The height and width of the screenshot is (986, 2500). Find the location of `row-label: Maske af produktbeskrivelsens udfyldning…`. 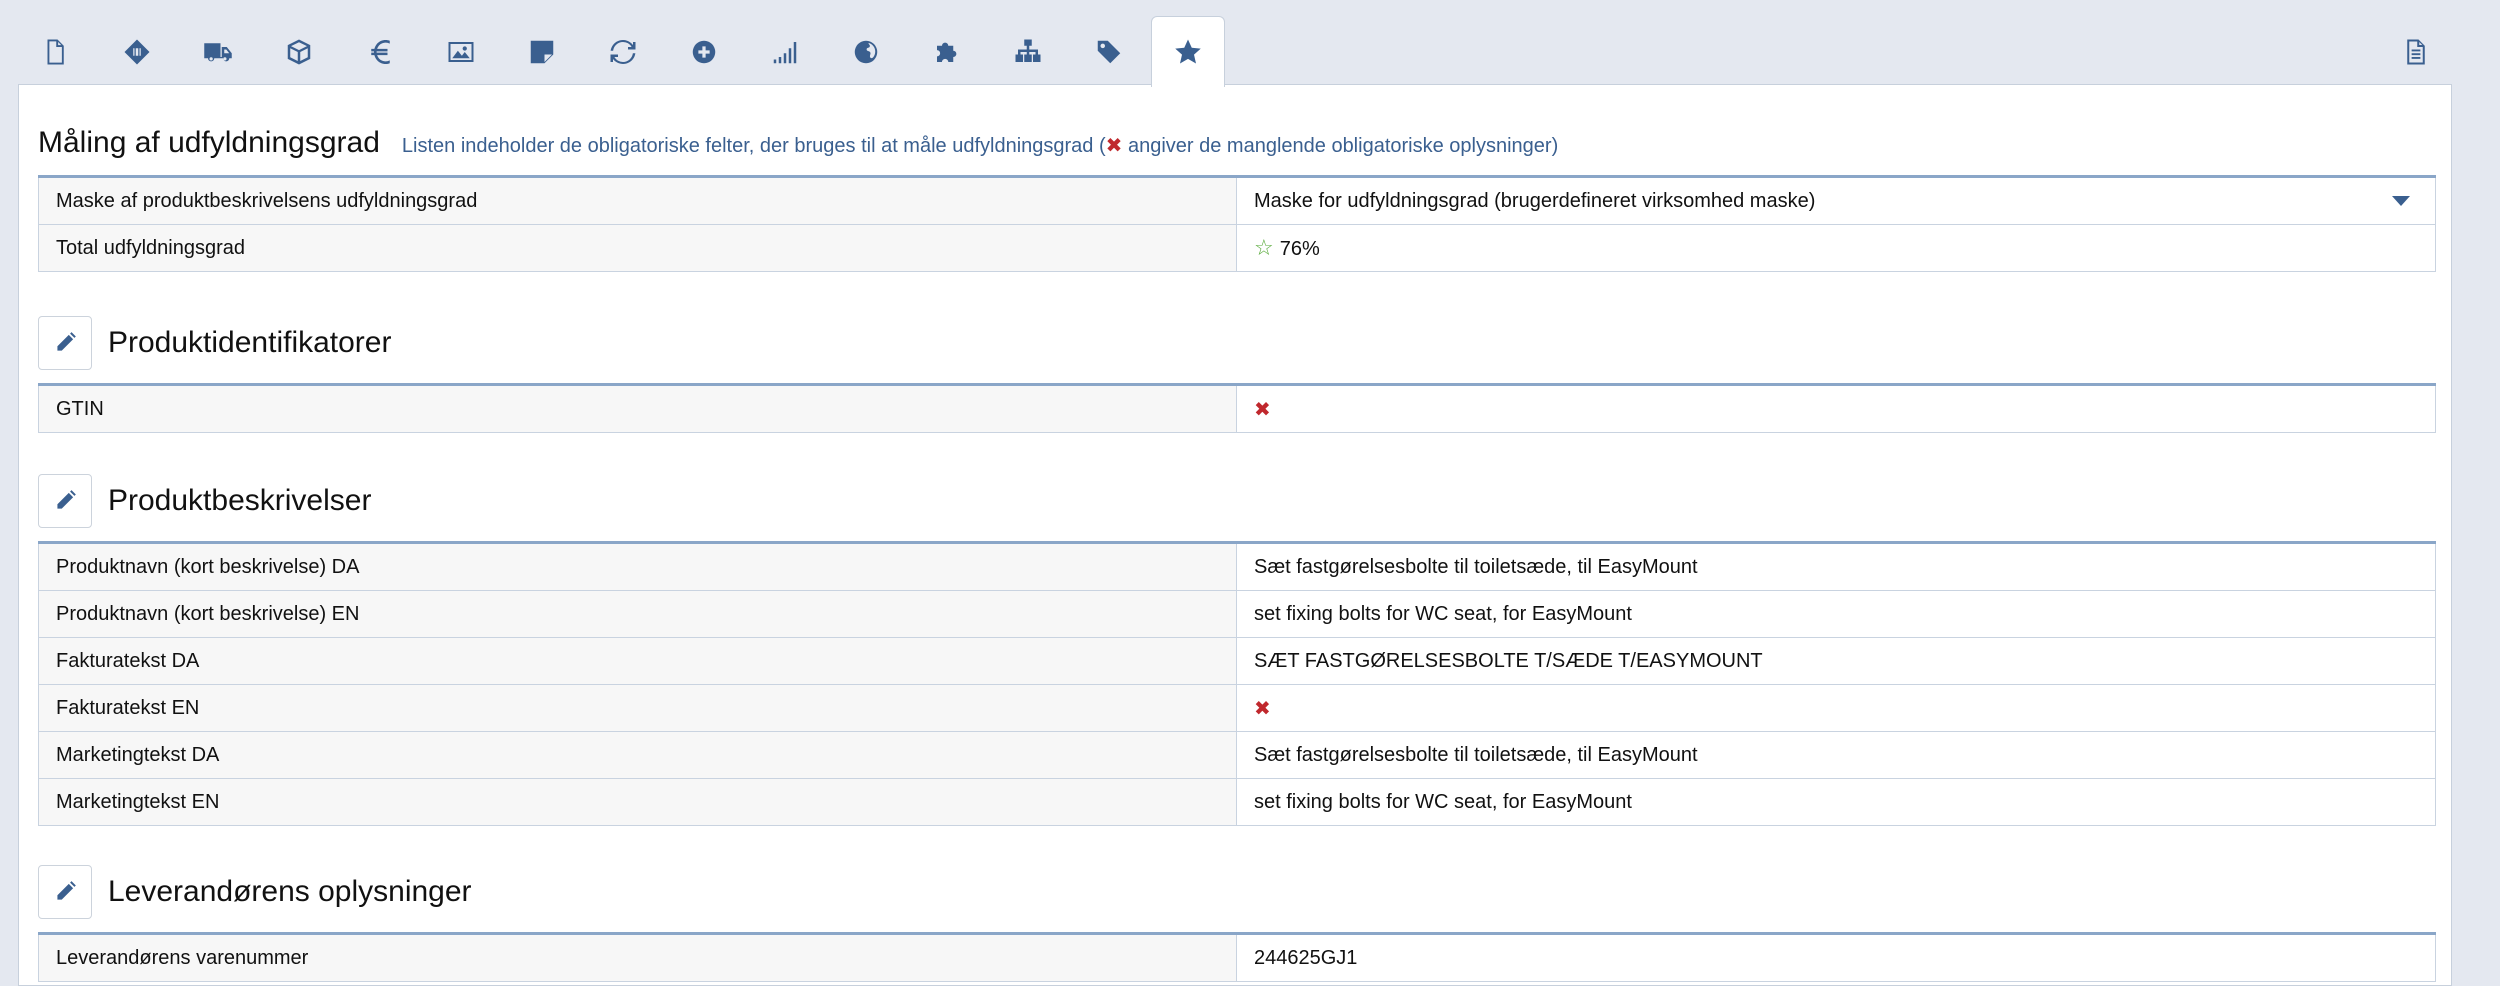

row-label: Maske af produktbeskrivelsens udfyldning… is located at coordinates (637, 200).